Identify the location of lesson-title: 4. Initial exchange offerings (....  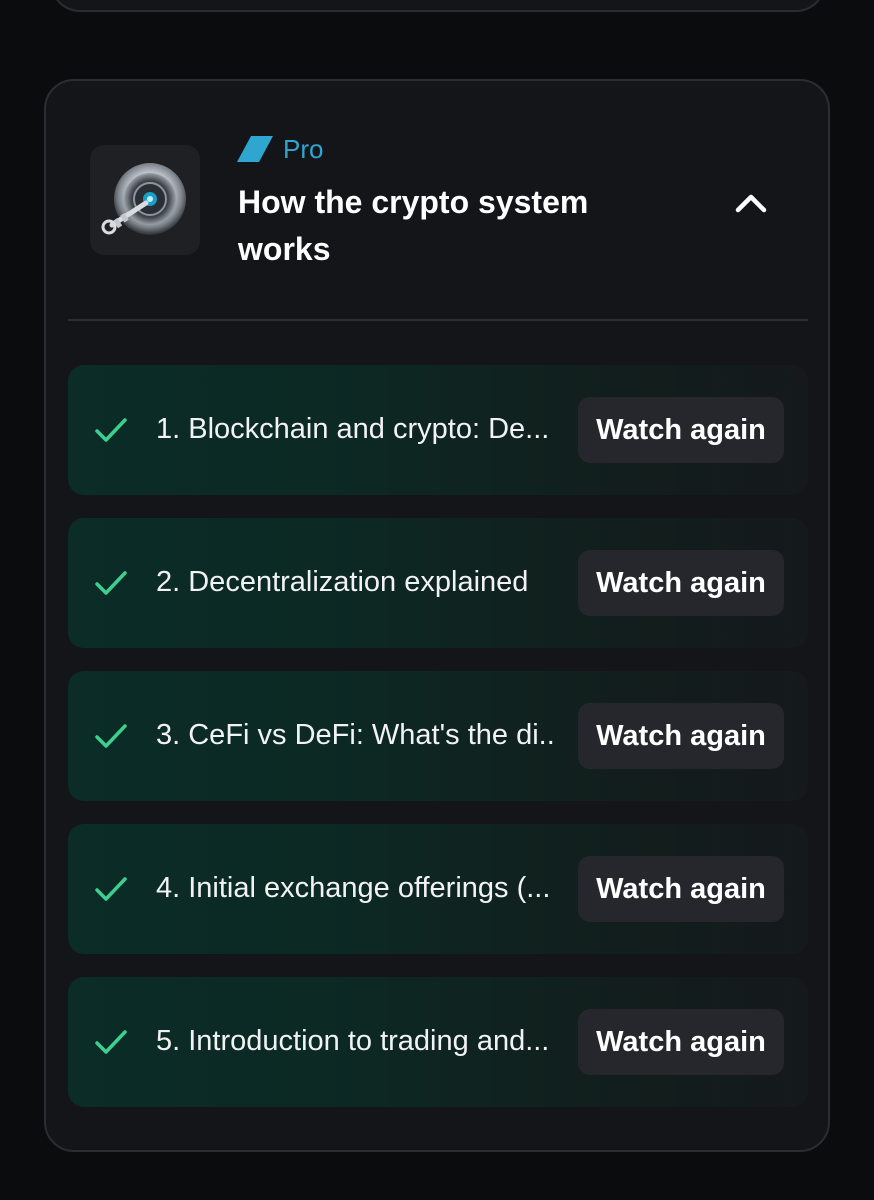
(353, 888).